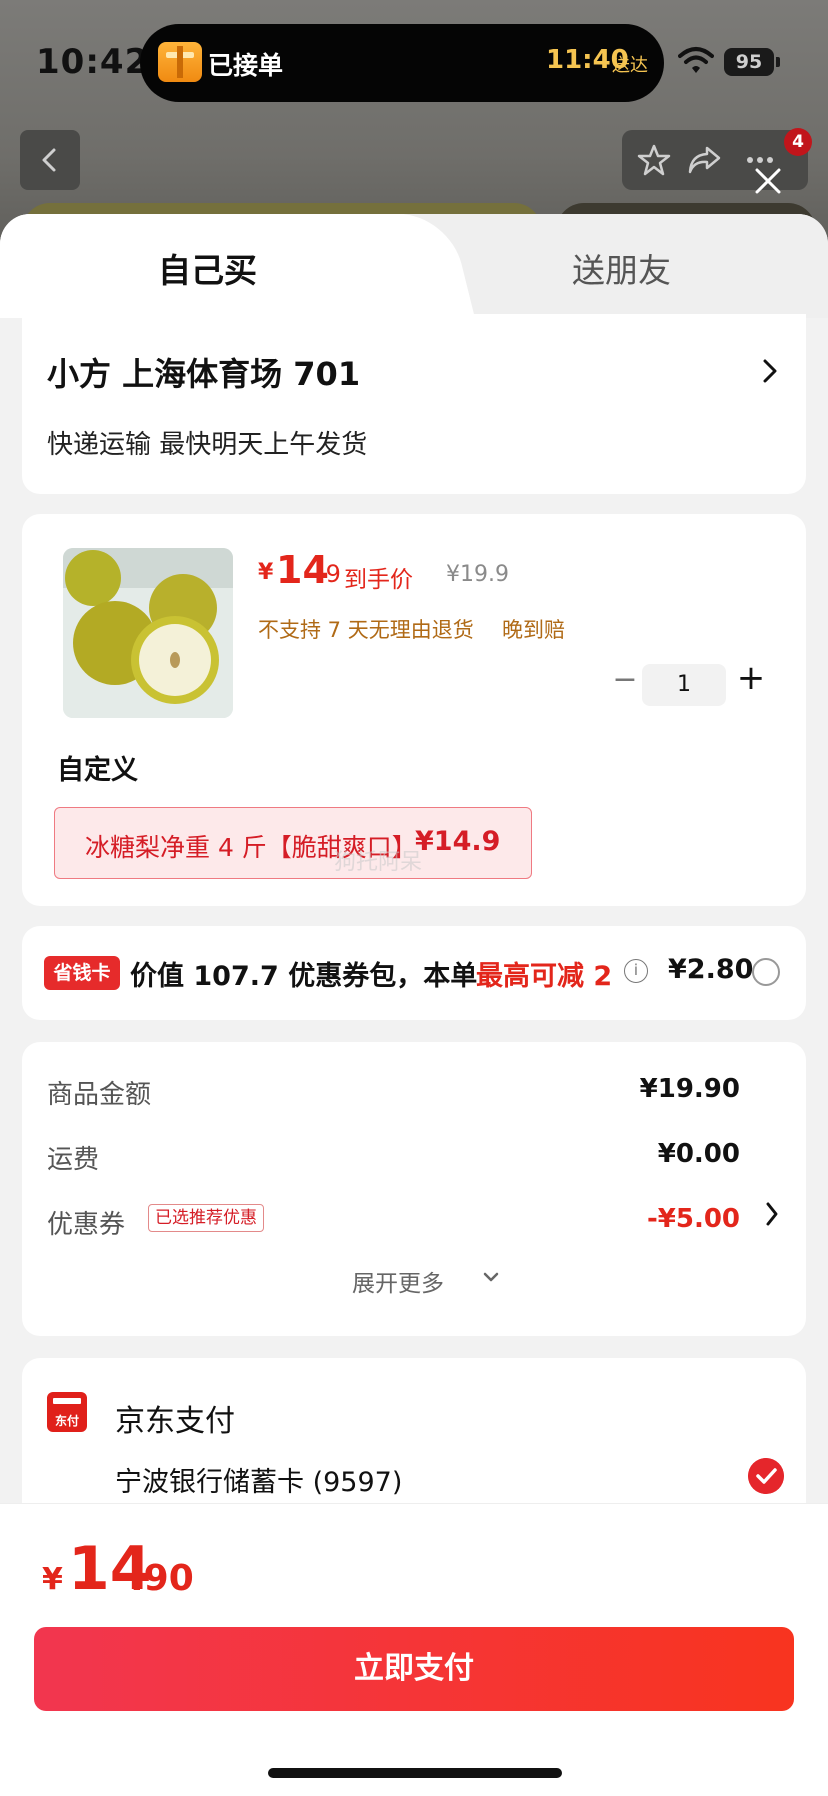 The height and width of the screenshot is (1796, 828). Describe the element at coordinates (533, 630) in the screenshot. I see `late-compensation-note: 晚到赔` at that location.